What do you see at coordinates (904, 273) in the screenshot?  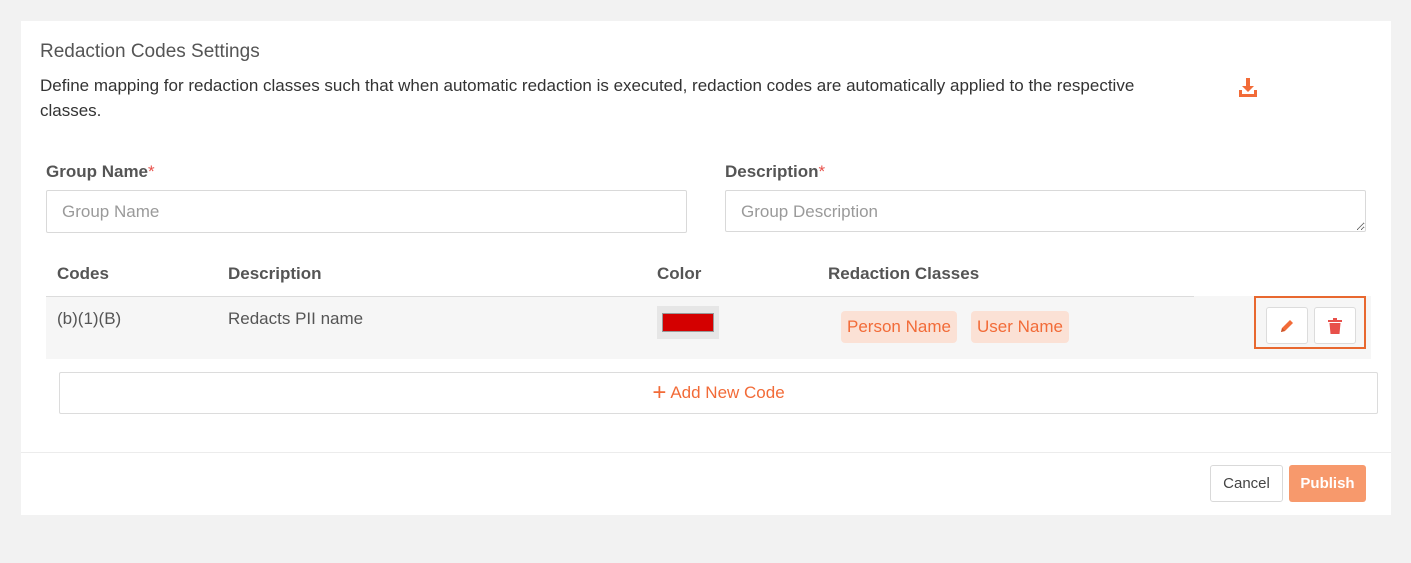 I see `column-header-redaction-classes: Redaction Classes` at bounding box center [904, 273].